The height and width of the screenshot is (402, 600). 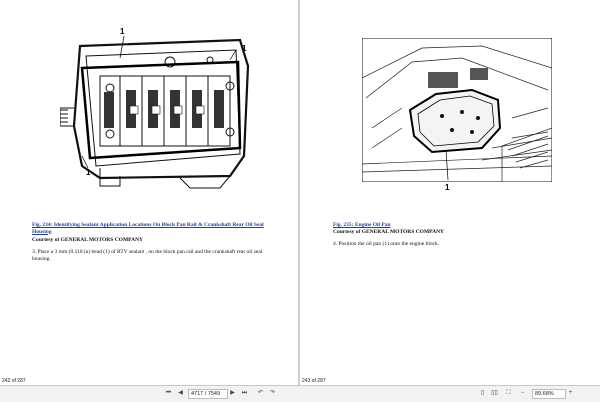 What do you see at coordinates (244, 393) in the screenshot?
I see `last-page-icon: ⏭` at bounding box center [244, 393].